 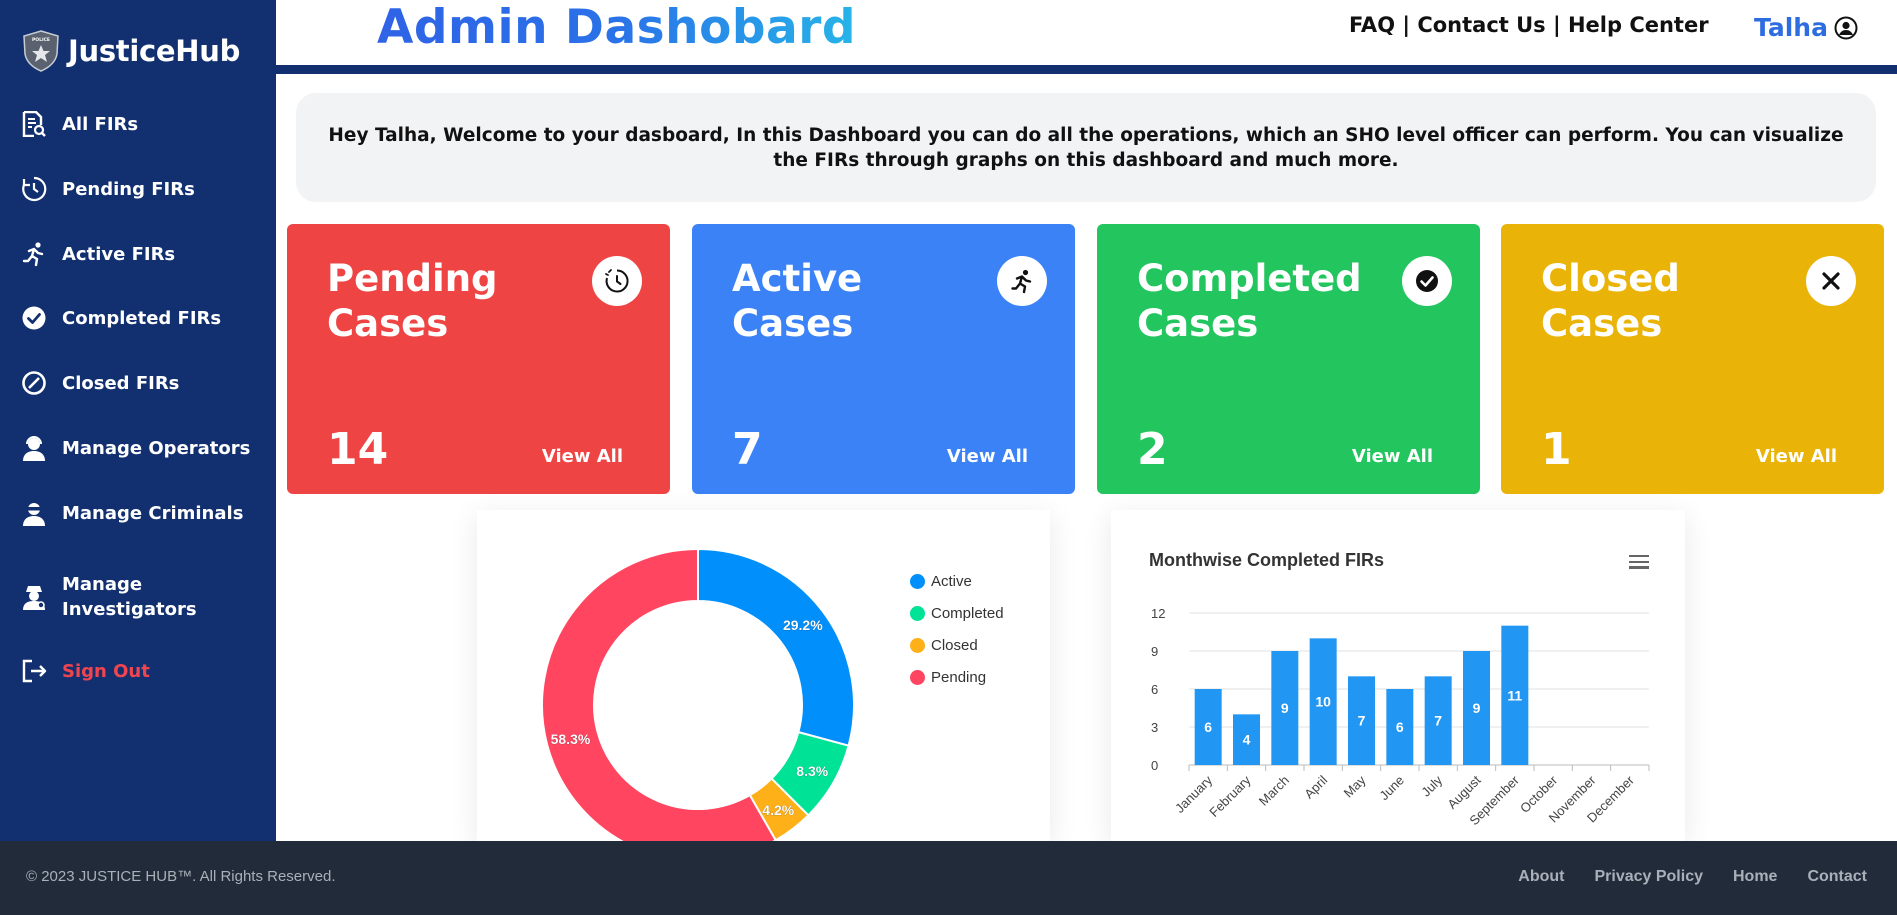 What do you see at coordinates (1152, 449) in the screenshot?
I see `card-count: 2` at bounding box center [1152, 449].